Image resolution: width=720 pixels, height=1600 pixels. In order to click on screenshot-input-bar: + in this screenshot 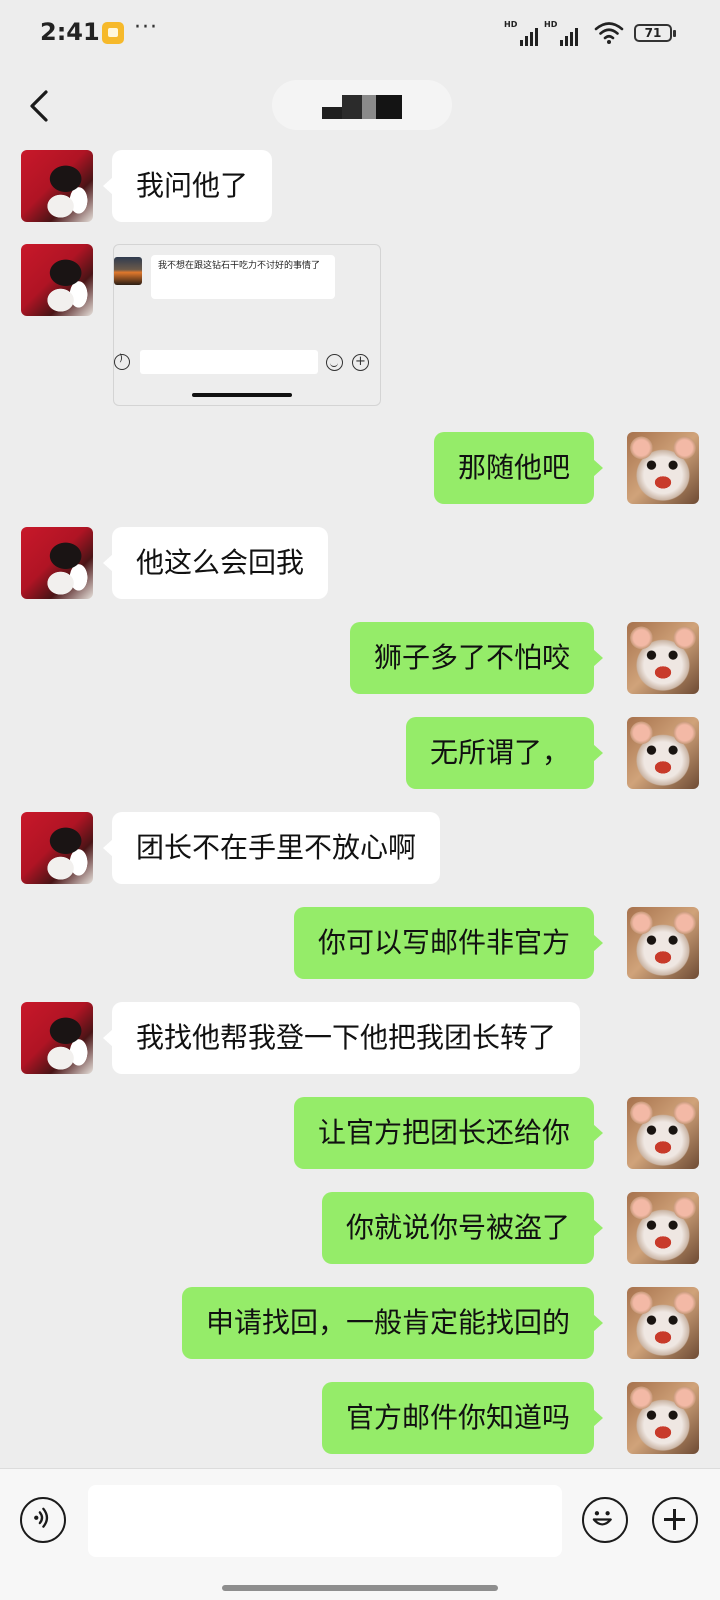, I will do `click(247, 362)`.